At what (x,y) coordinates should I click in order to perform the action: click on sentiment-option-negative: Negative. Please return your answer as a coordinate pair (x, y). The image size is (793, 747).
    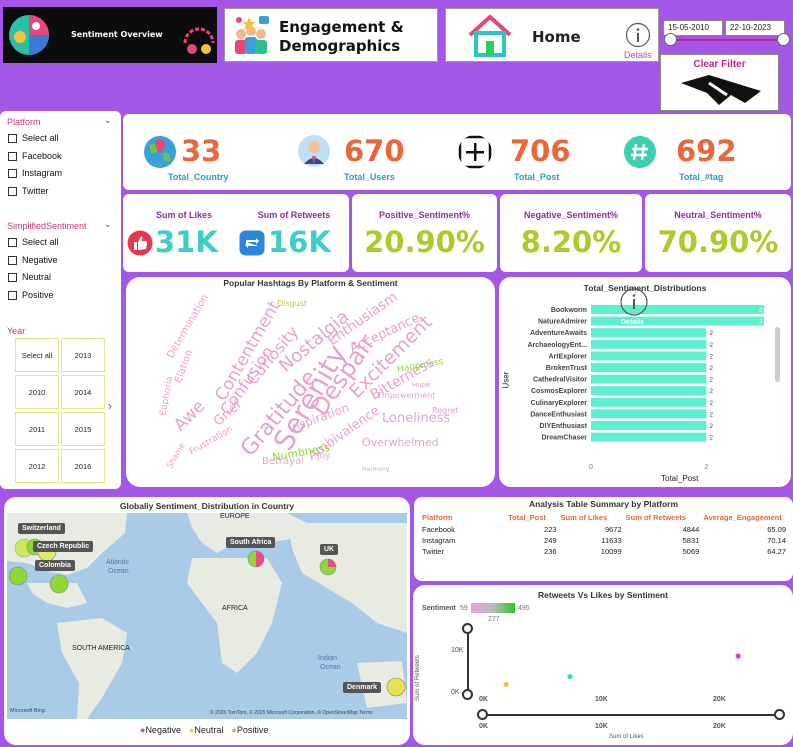
    Looking at the image, I should click on (33, 260).